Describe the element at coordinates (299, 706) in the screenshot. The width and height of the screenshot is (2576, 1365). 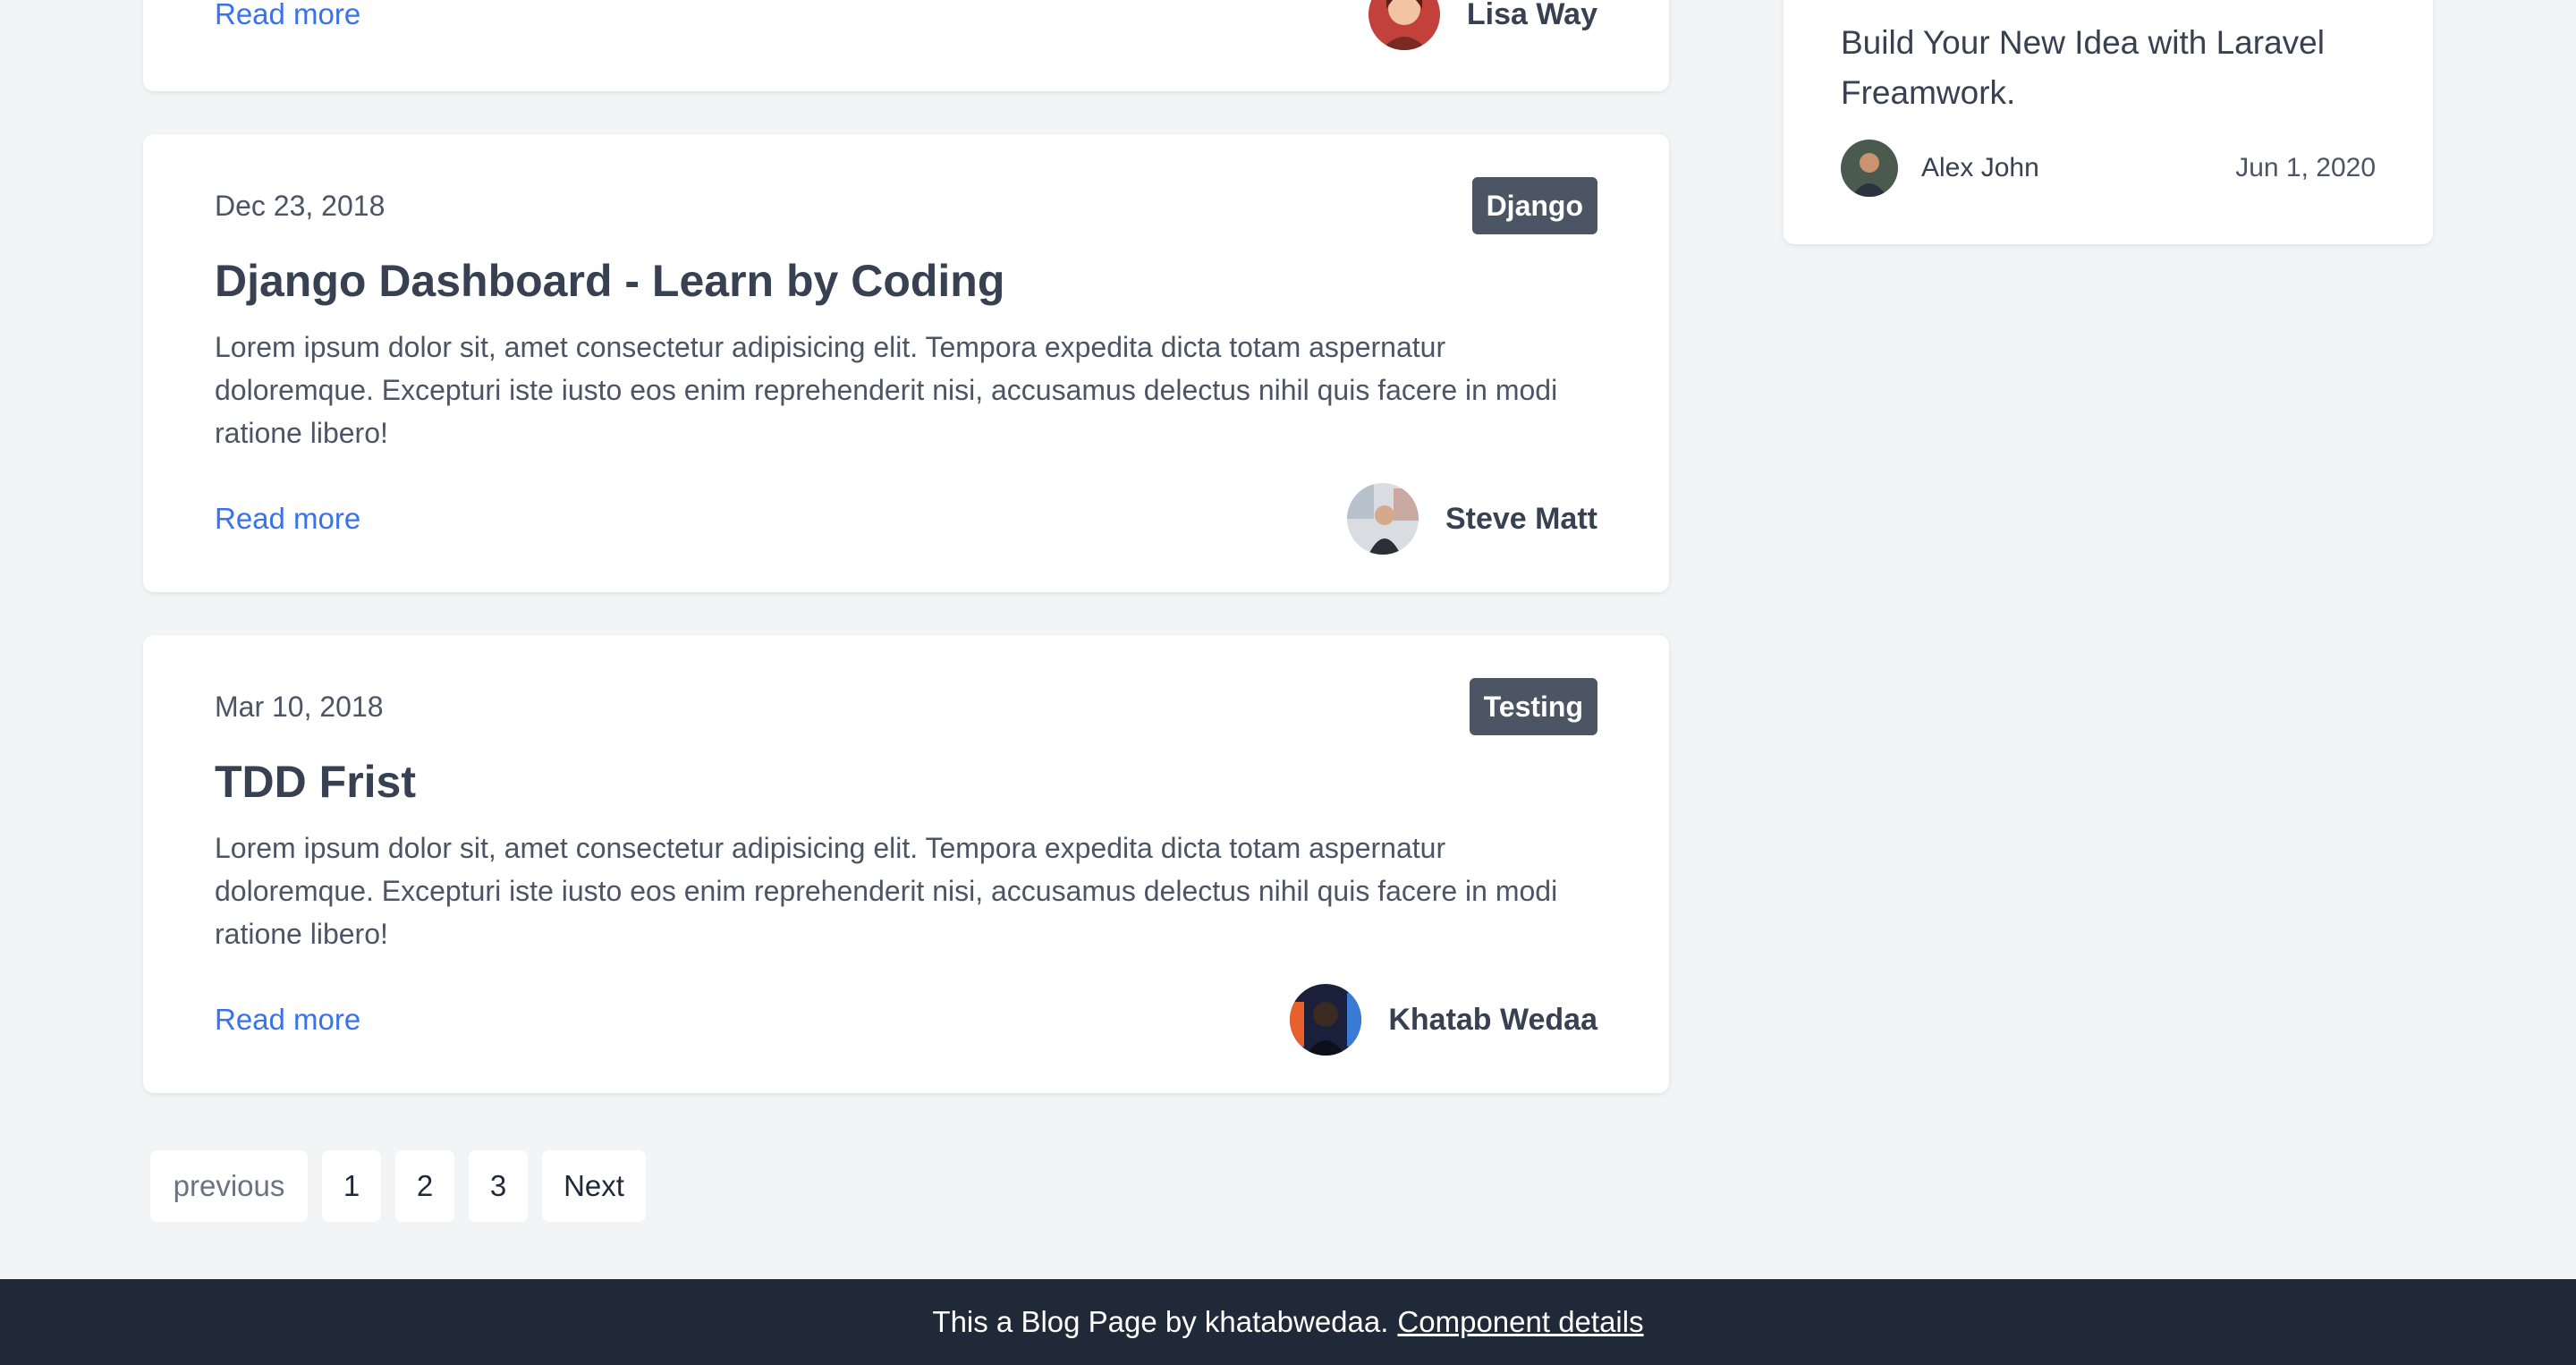
I see `post-date: Mar 10, 2018` at that location.